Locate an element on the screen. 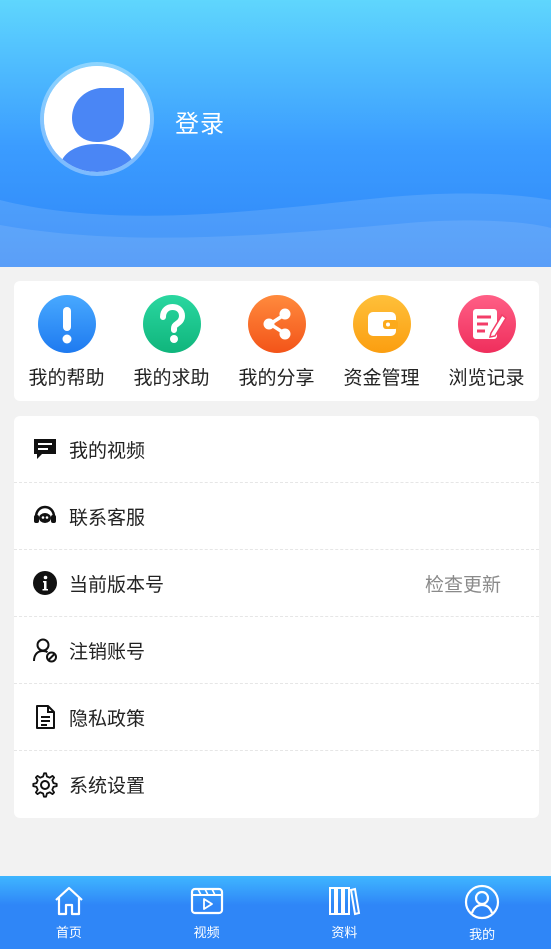  menu-item-privacy-policy: 隐私政策 is located at coordinates (276, 717).